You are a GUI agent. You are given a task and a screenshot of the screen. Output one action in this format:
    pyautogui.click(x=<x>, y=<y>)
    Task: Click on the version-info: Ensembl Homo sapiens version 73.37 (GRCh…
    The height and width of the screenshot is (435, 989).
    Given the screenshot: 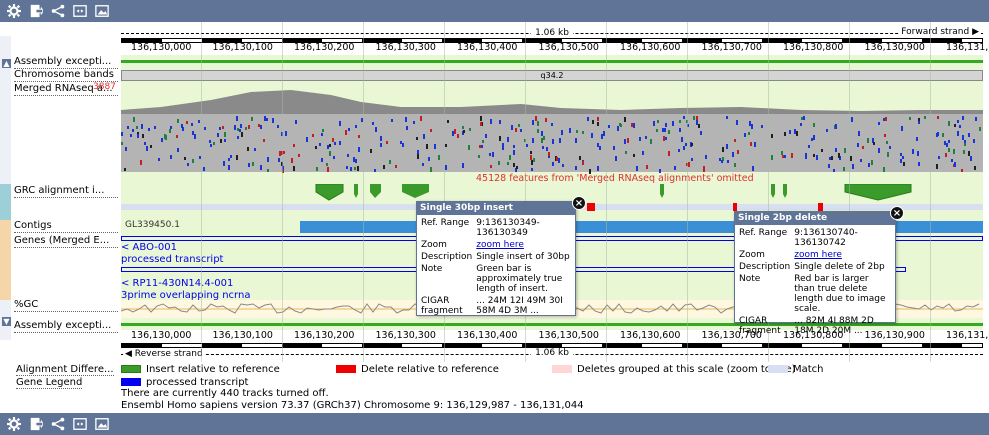 What is the action you would take?
    pyautogui.click(x=352, y=405)
    